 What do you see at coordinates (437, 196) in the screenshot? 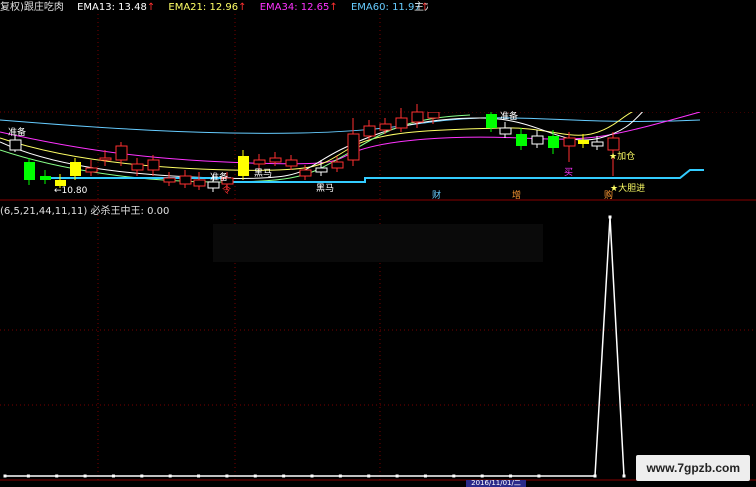
I see `label-cai: 财` at bounding box center [437, 196].